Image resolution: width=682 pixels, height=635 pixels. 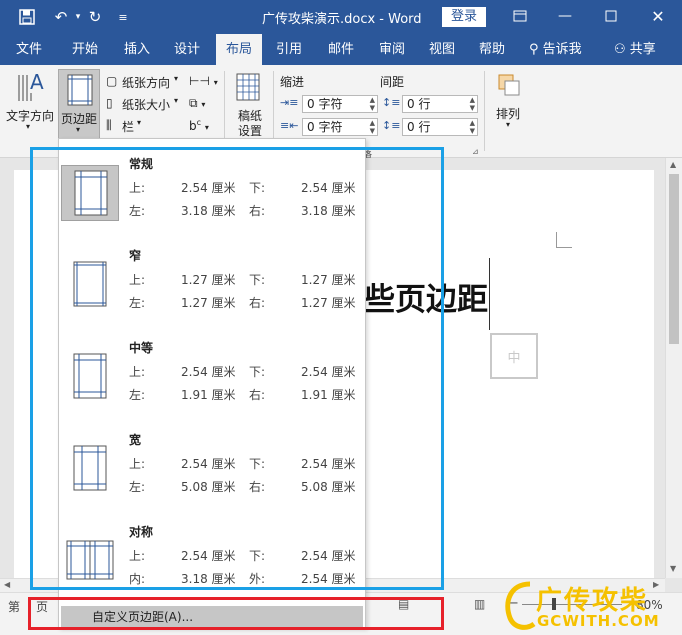 I want to click on ribbon-separator, so click(x=484, y=111).